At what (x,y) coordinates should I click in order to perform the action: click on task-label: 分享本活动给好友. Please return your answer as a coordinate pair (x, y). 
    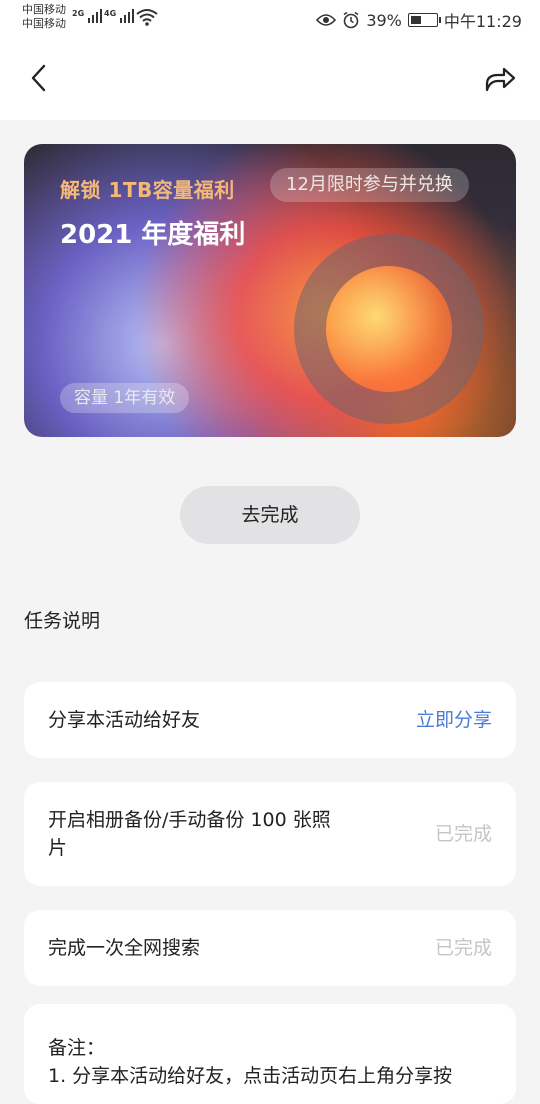
    Looking at the image, I should click on (124, 720).